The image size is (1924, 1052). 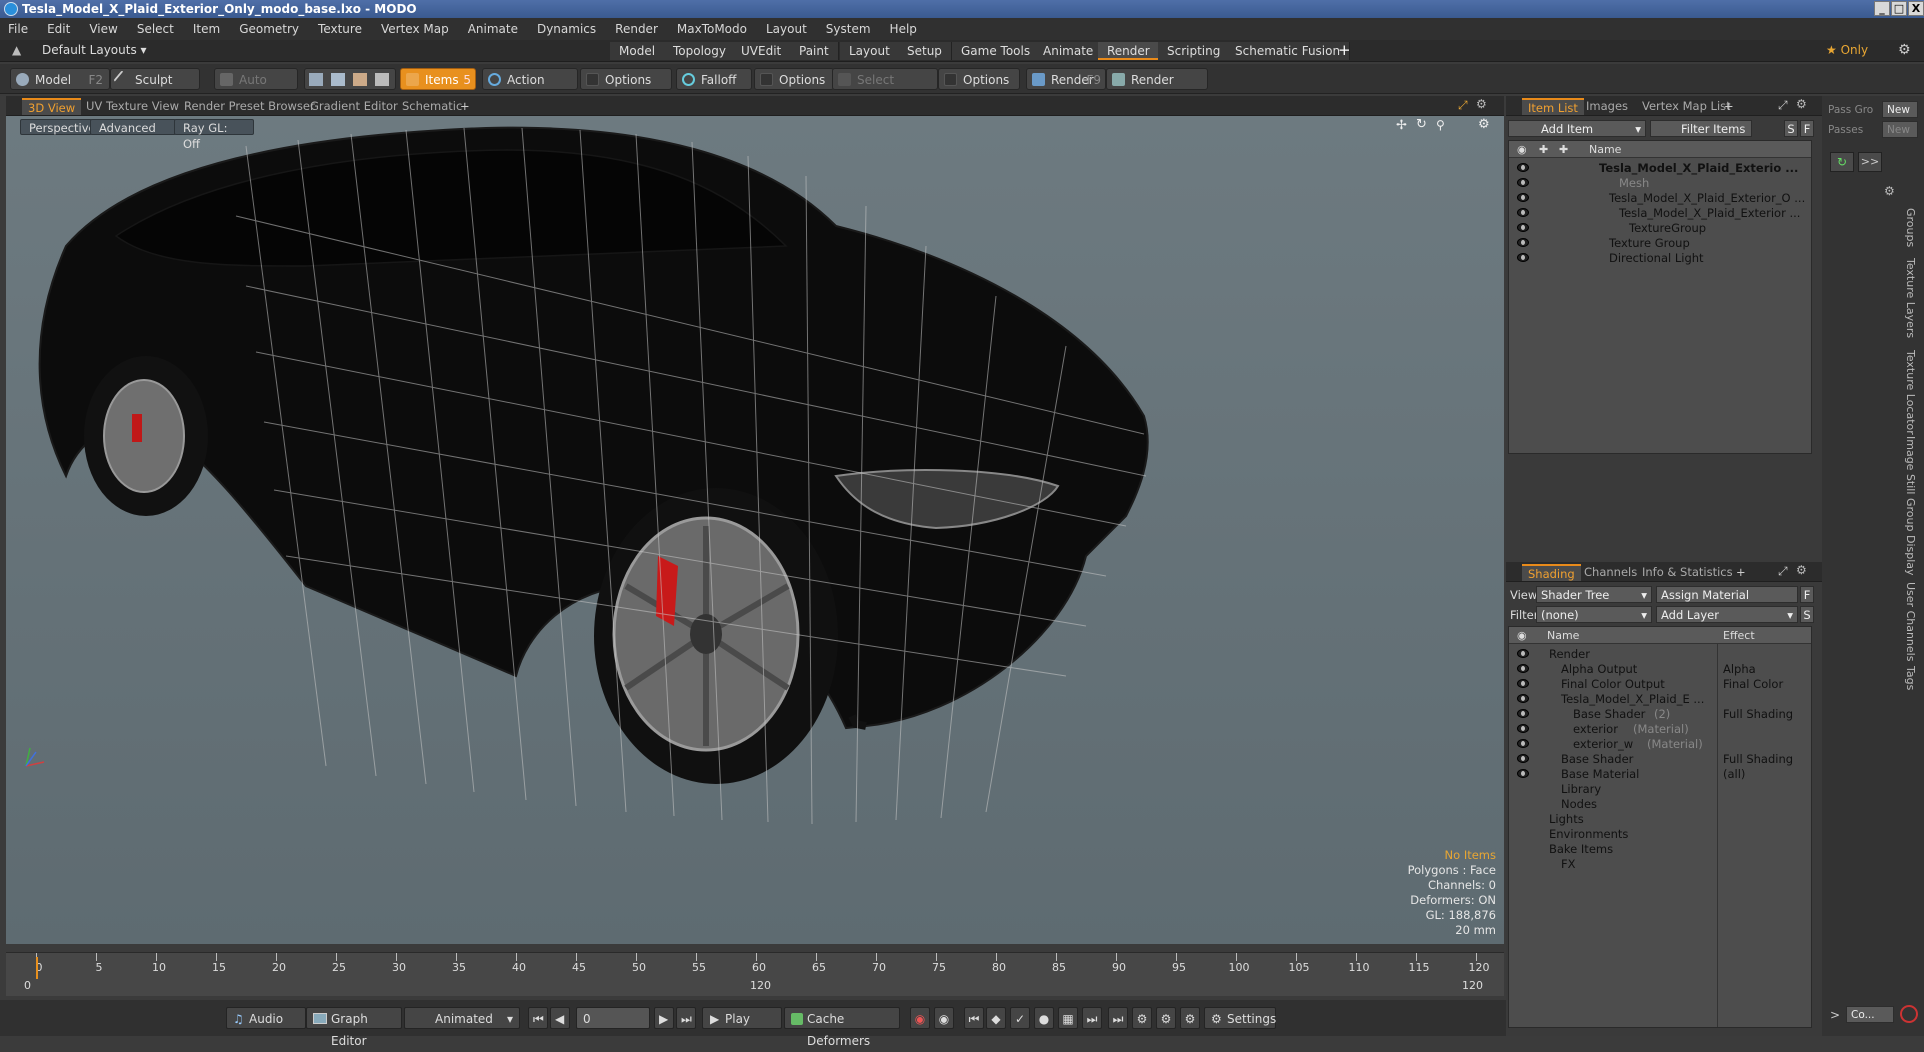 What do you see at coordinates (1142, 1018) in the screenshot?
I see `gear-small-icon-1: ⚙` at bounding box center [1142, 1018].